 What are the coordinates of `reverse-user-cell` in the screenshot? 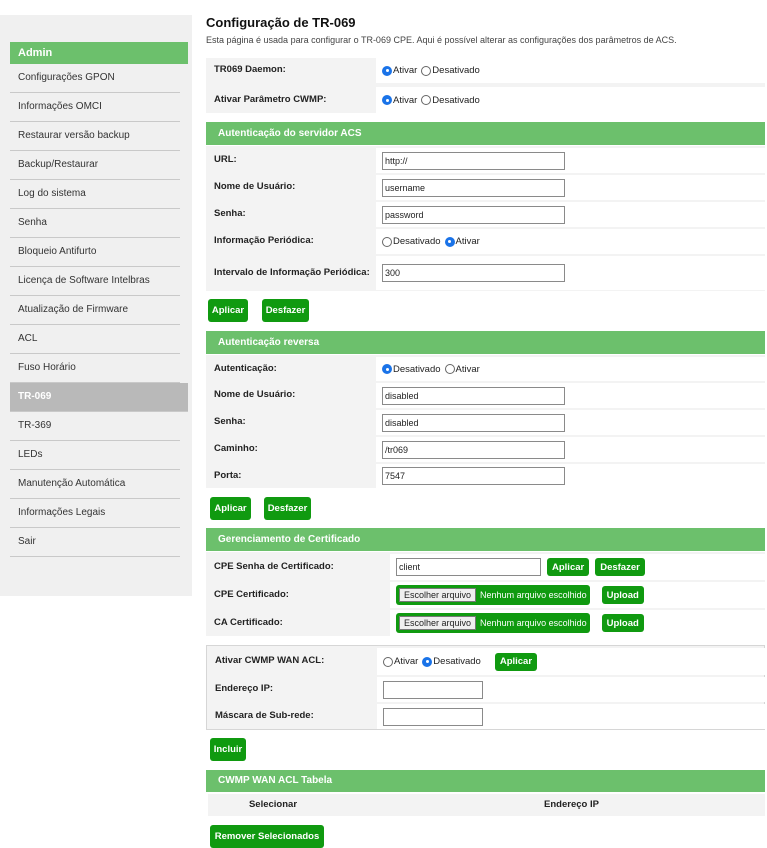 It's located at (570, 395).